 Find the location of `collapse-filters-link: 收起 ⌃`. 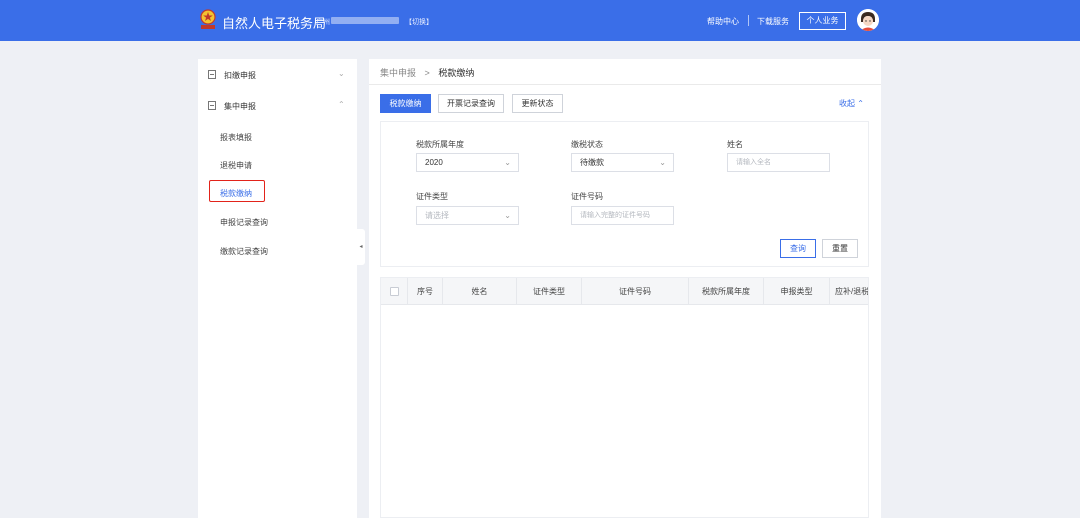

collapse-filters-link: 收起 ⌃ is located at coordinates (851, 103).